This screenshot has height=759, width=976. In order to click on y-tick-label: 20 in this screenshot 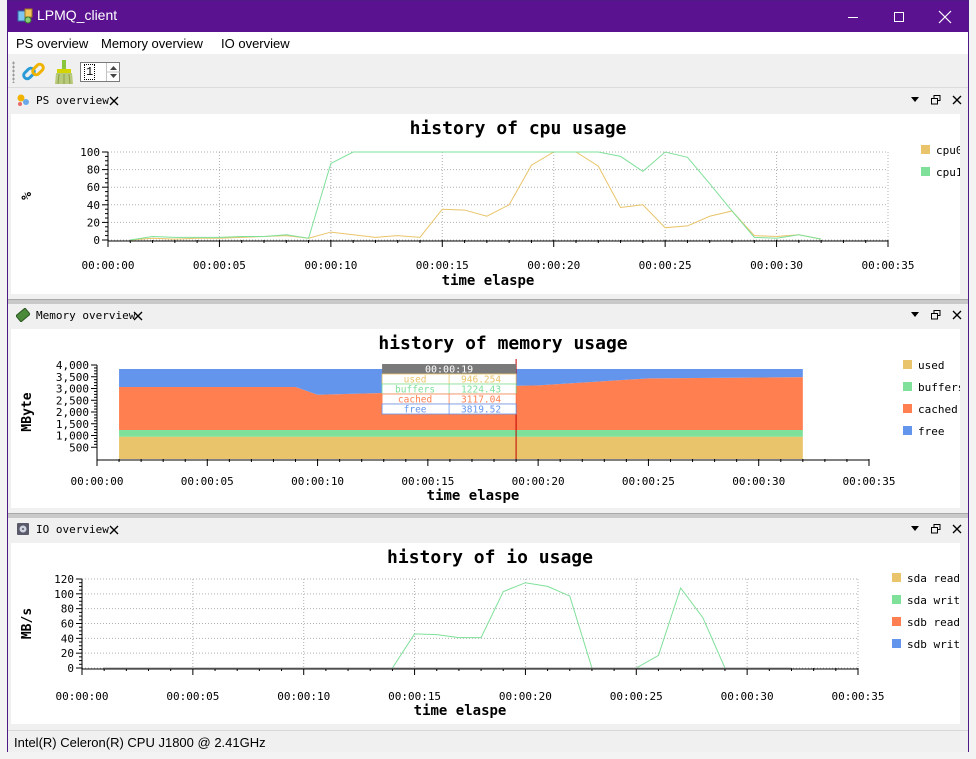, I will do `click(67, 653)`.